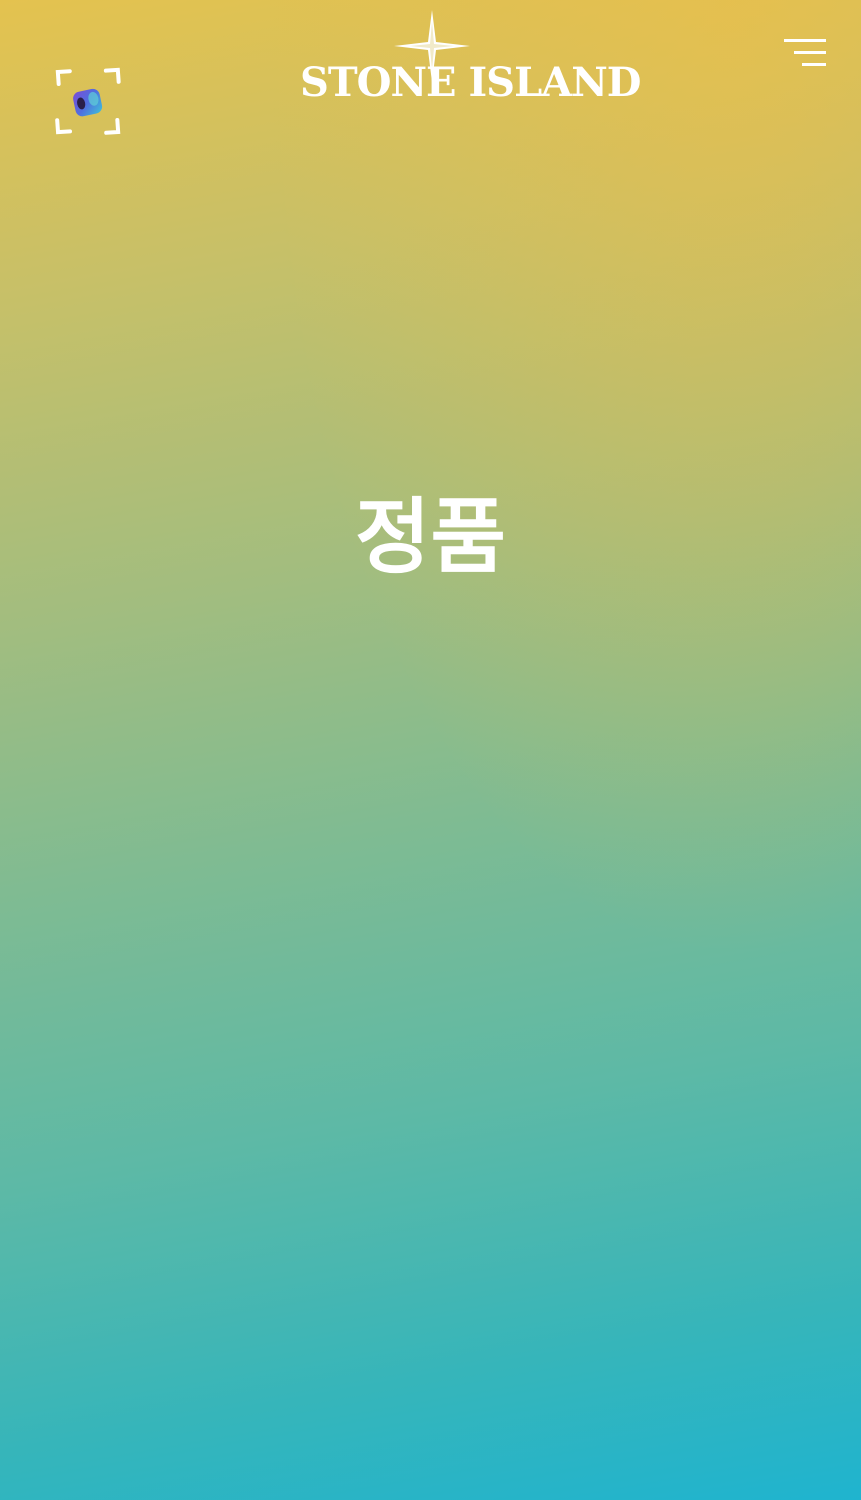  I want to click on page-title: 정품, so click(430, 537).